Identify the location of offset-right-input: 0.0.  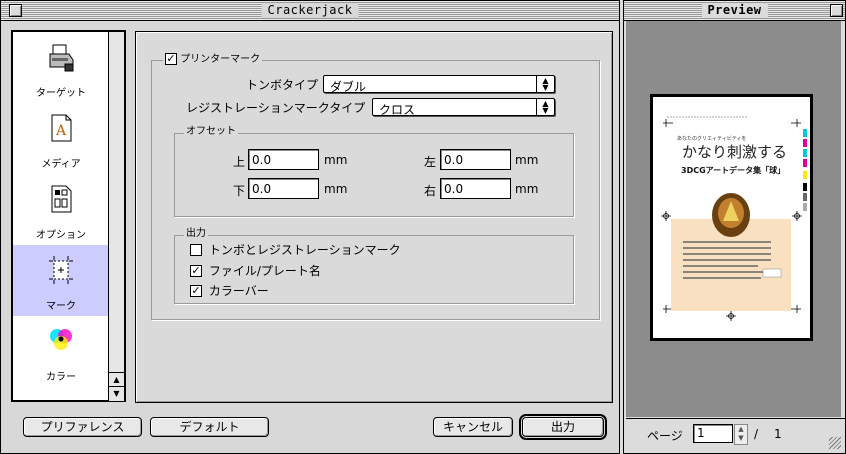
(475, 188).